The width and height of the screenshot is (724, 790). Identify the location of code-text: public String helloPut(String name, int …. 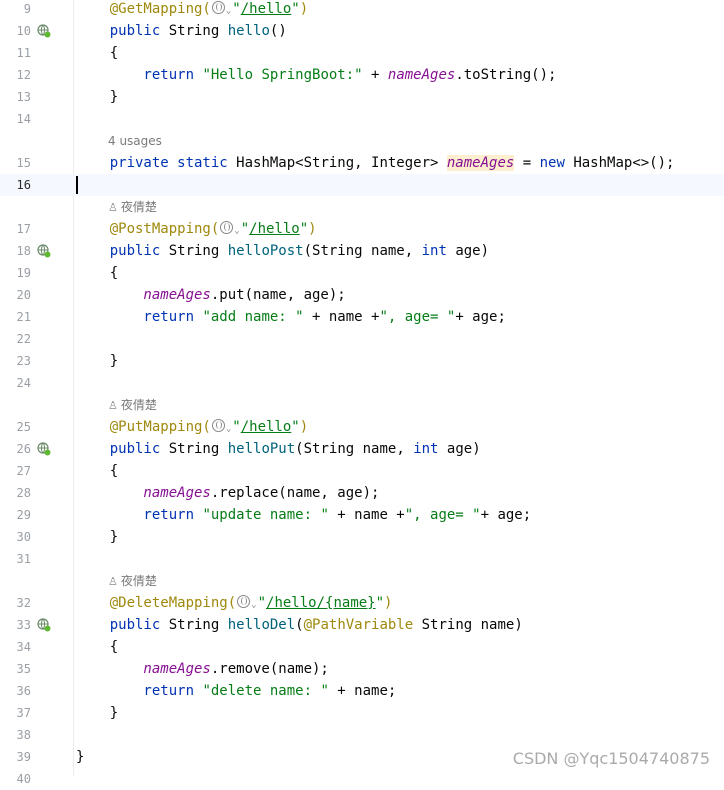
(278, 449).